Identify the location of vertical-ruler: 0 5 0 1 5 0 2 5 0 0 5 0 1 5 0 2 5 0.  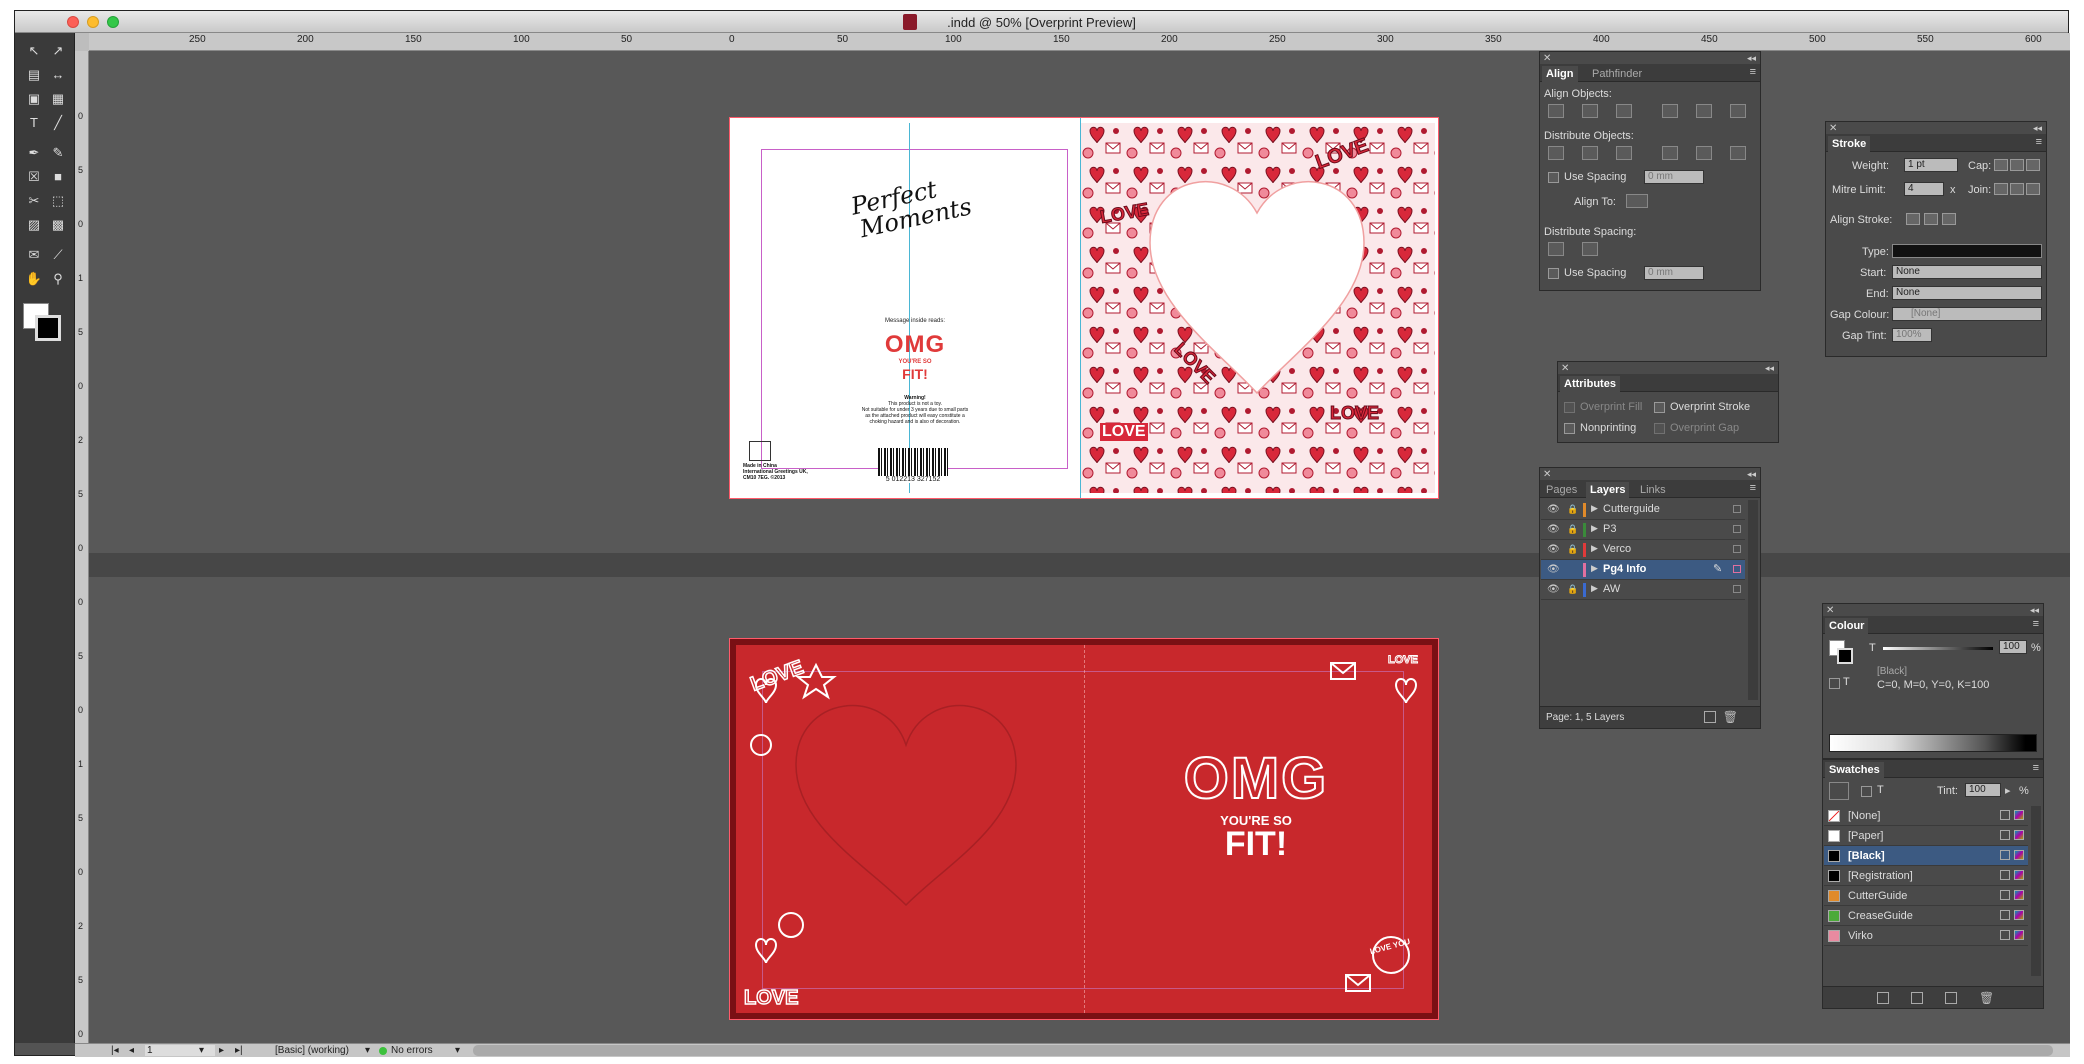
(82, 547).